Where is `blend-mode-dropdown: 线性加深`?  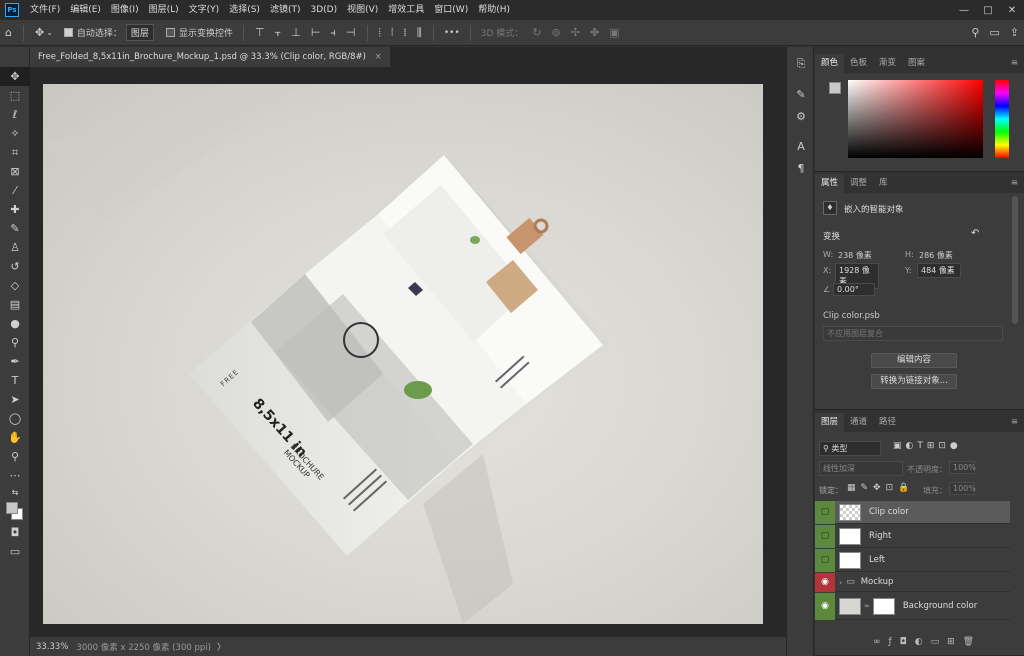
blend-mode-dropdown: 线性加深 is located at coordinates (861, 468).